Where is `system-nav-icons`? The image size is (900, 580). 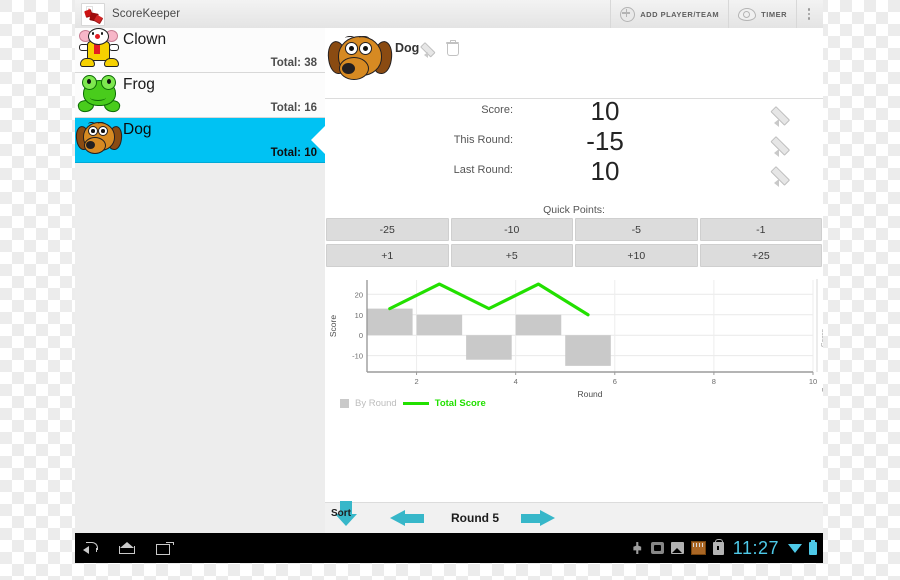 system-nav-icons is located at coordinates (128, 548).